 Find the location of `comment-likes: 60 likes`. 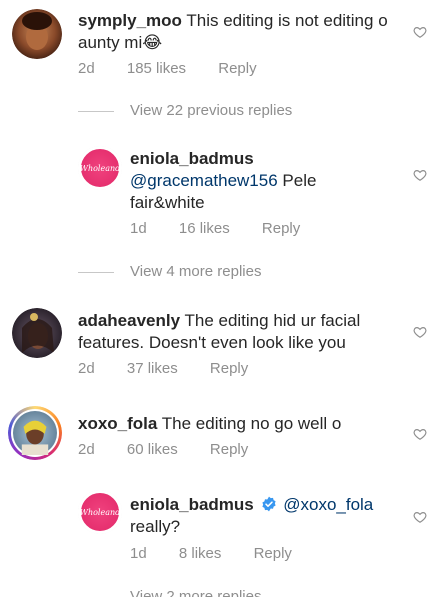

comment-likes: 60 likes is located at coordinates (152, 449).